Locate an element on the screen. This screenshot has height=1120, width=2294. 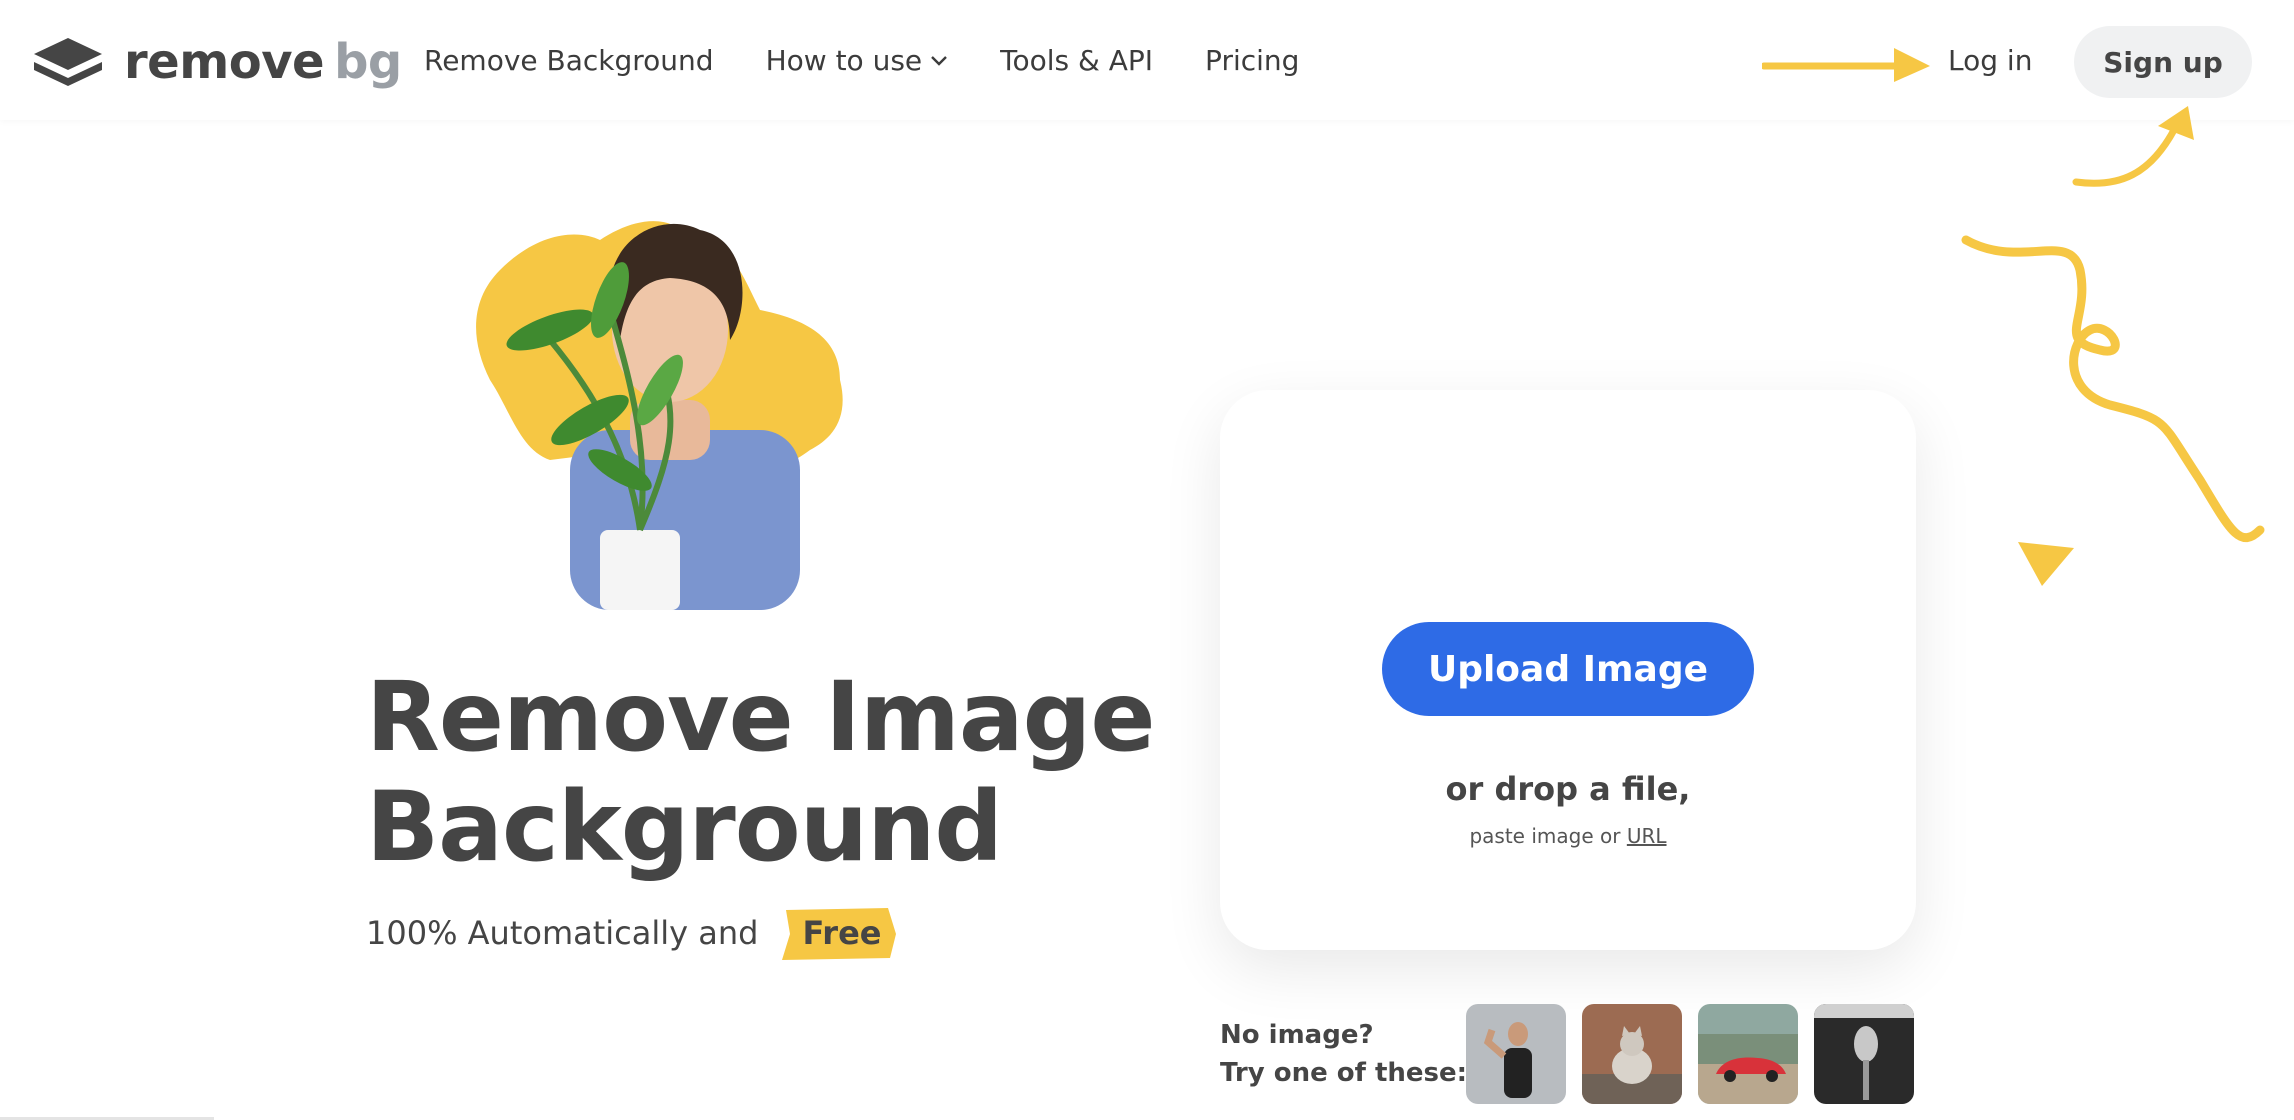
sample-cat-thumbnail is located at coordinates (1632, 1054).